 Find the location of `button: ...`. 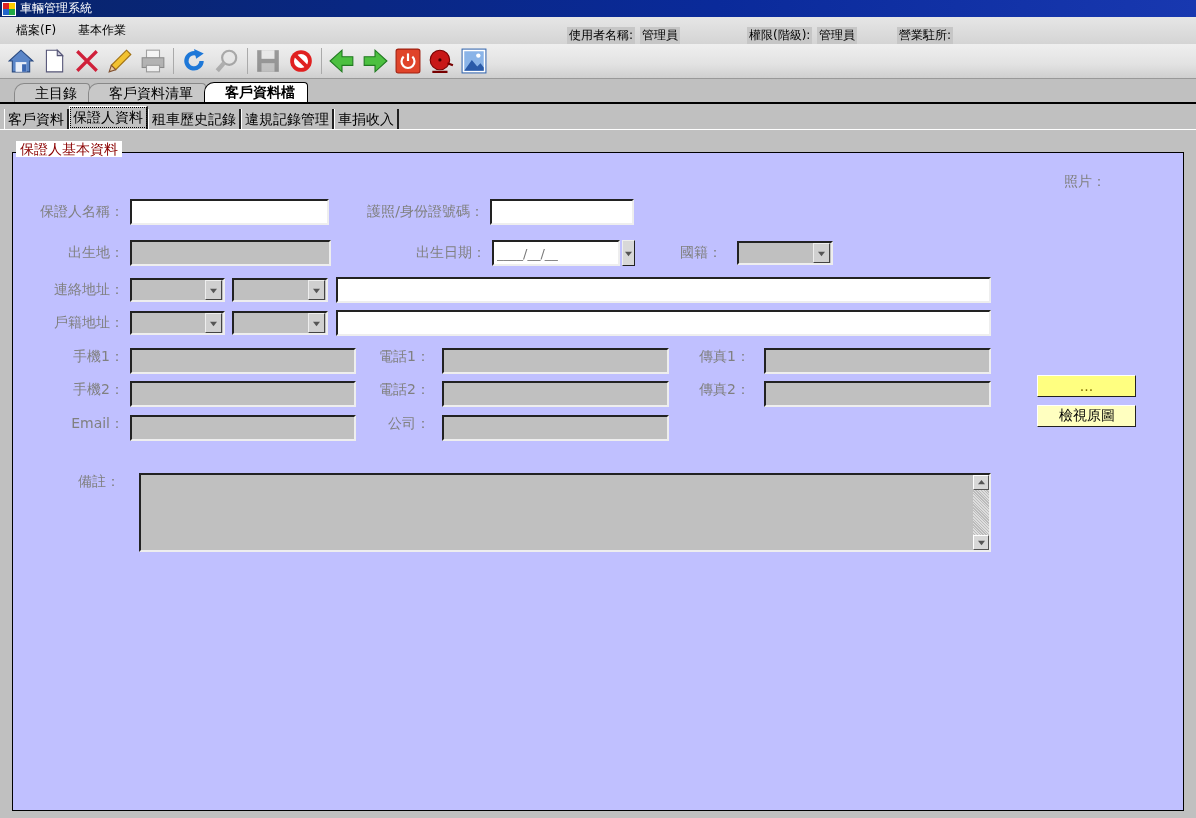

button: ... is located at coordinates (1086, 386).